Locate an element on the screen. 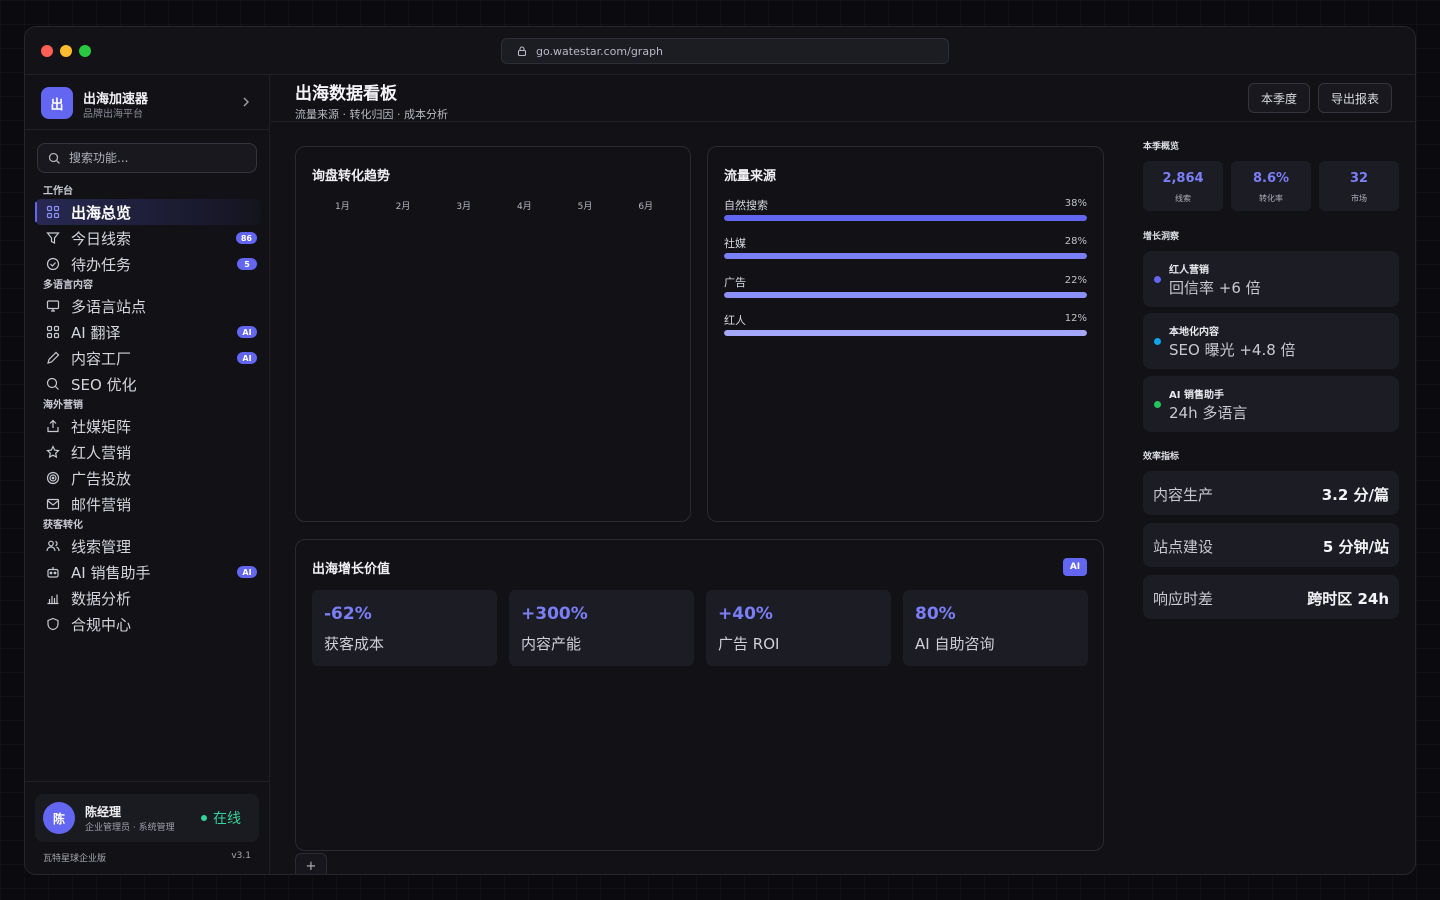 This screenshot has height=900, width=1440. month-label: 6月 is located at coordinates (646, 207).